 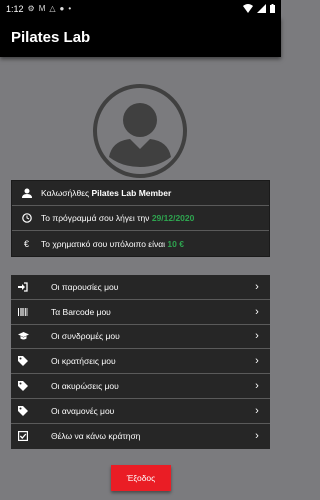 I want to click on wifi-icon, so click(x=248, y=8).